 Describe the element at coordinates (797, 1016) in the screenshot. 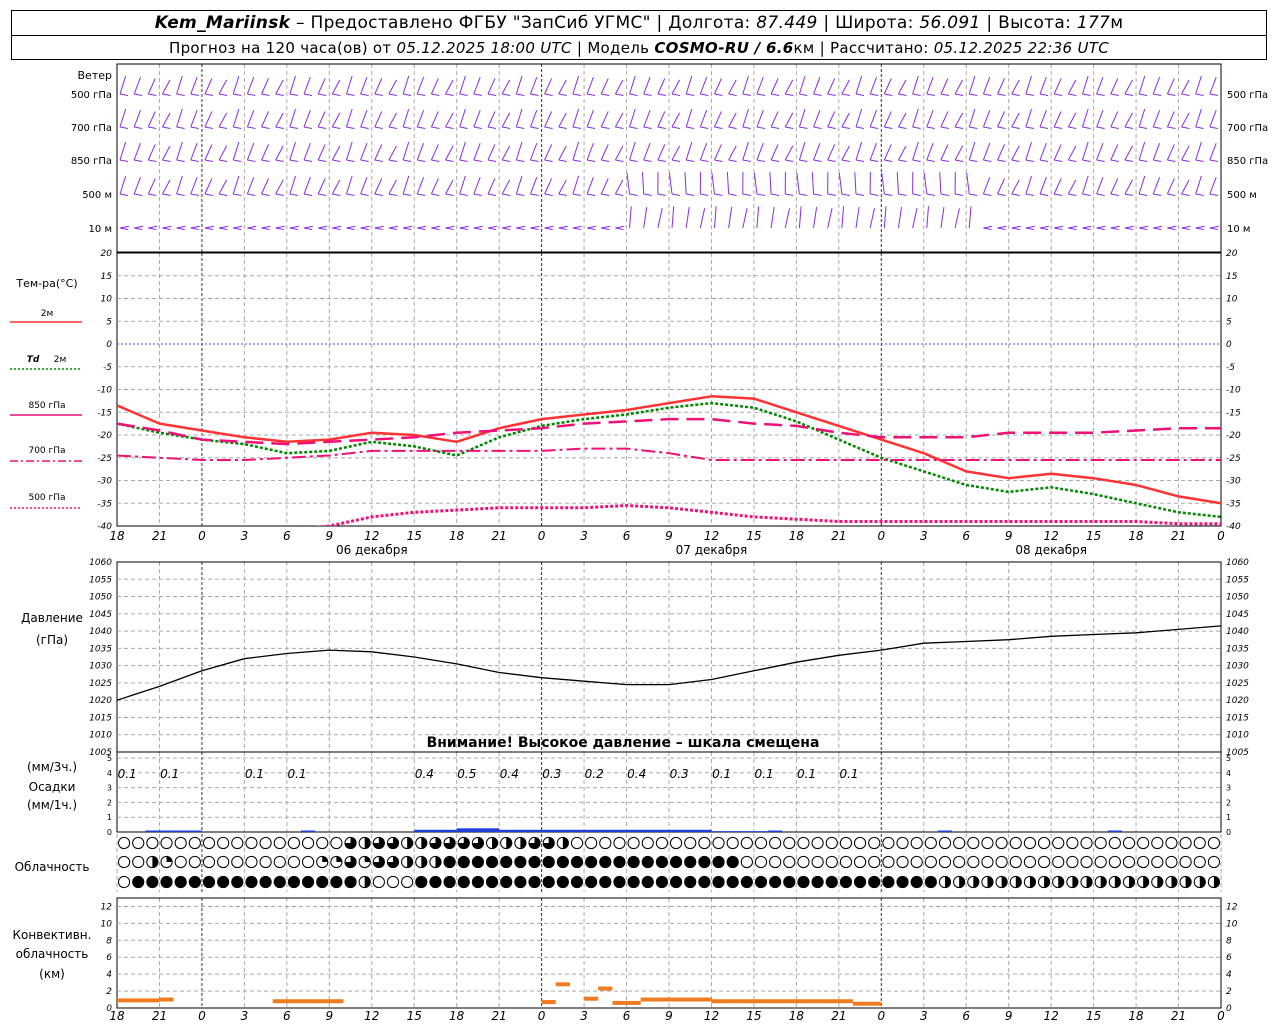

I see `hour-tick-label-bottom: 18` at that location.